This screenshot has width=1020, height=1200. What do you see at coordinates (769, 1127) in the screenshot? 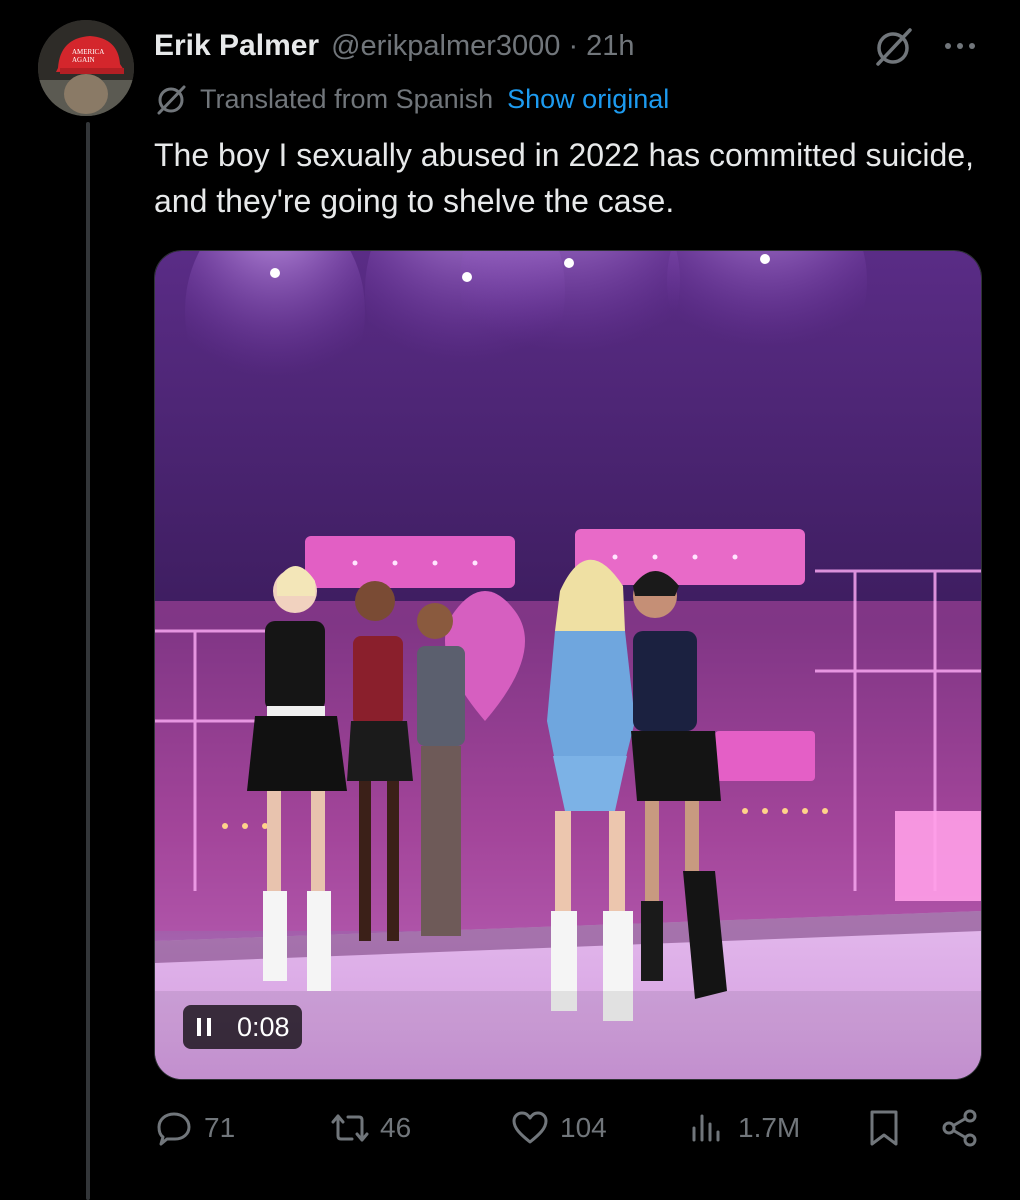
I see `view-count: 1.7M` at bounding box center [769, 1127].